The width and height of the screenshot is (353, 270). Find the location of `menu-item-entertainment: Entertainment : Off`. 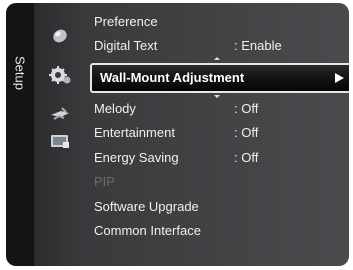

menu-item-entertainment: Entertainment : Off is located at coordinates (176, 133).